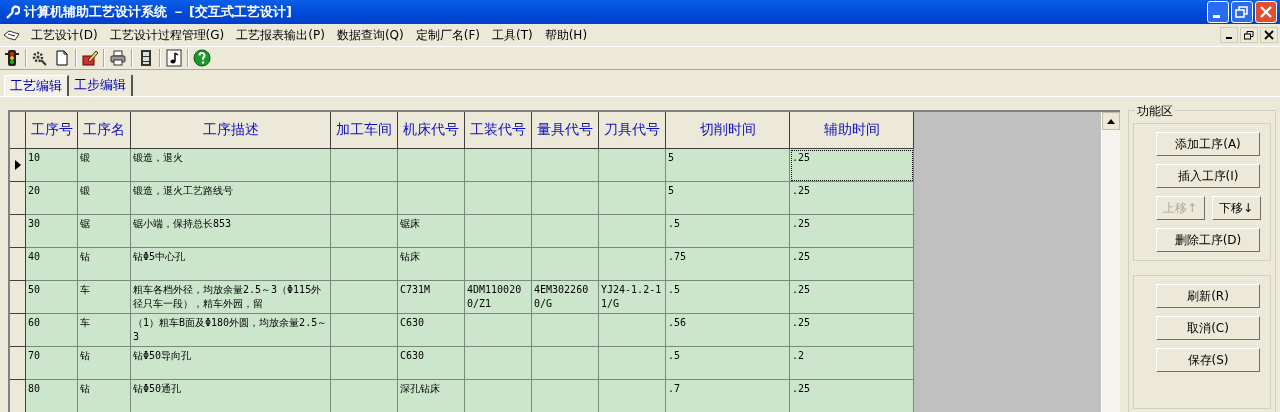 Image resolution: width=1280 pixels, height=412 pixels. What do you see at coordinates (1208, 176) in the screenshot?
I see `panel-button: 插入工序(I)` at bounding box center [1208, 176].